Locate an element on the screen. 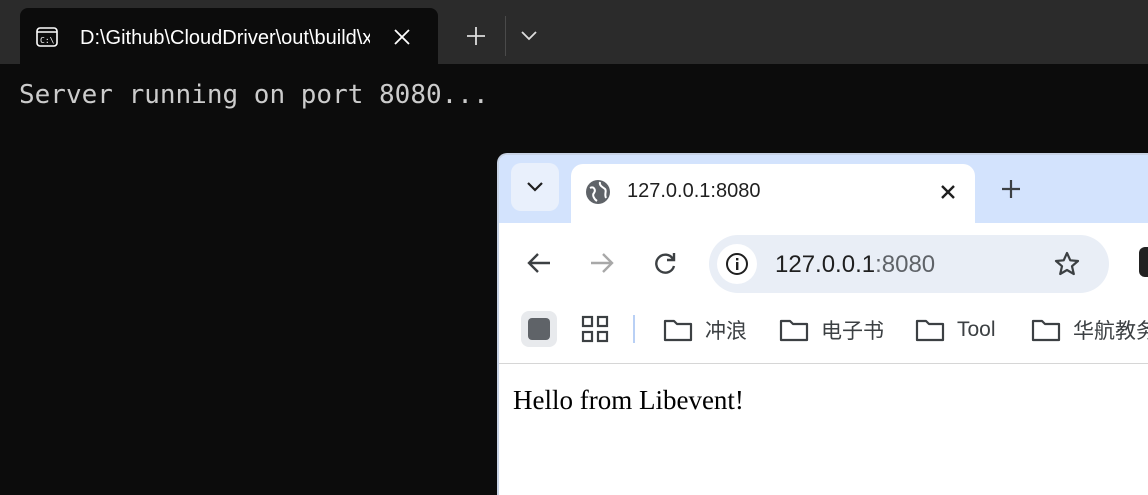 The width and height of the screenshot is (1148, 495). browser-tab-title: 127.0.0.1:8080 is located at coordinates (694, 191).